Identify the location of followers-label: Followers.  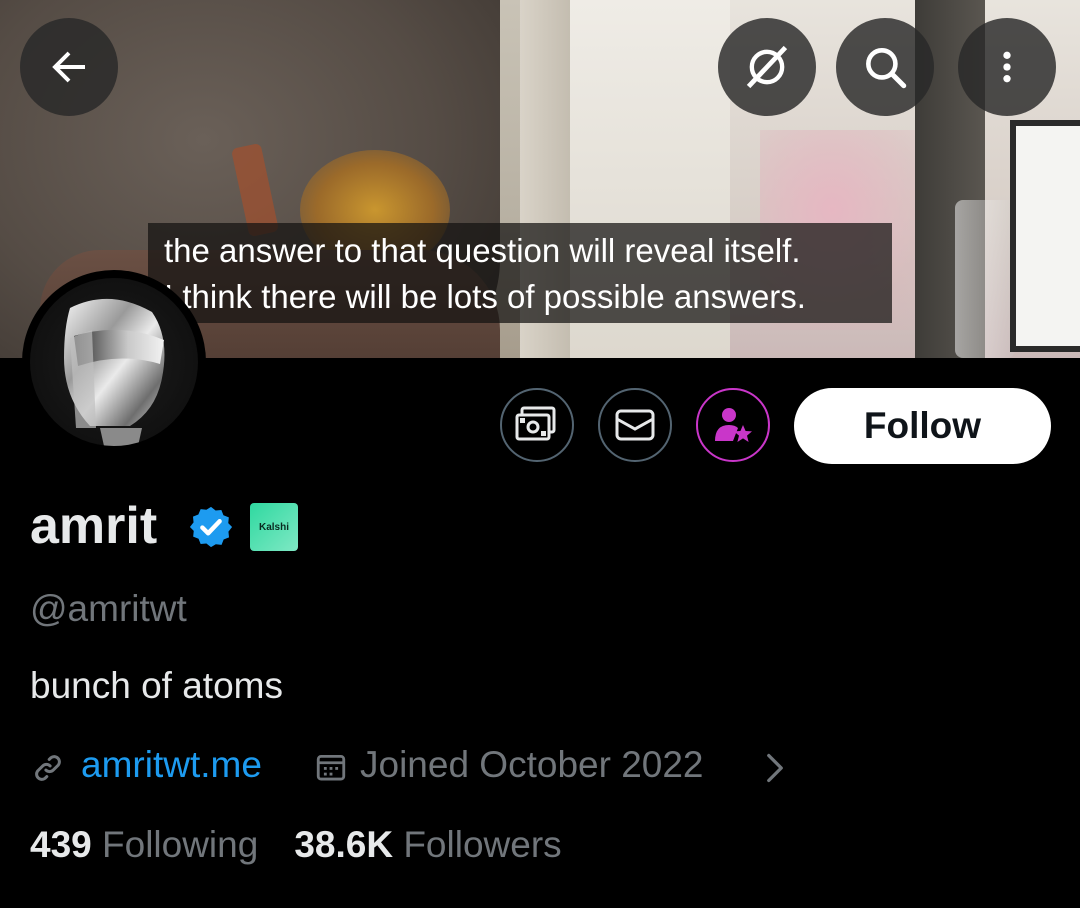
(482, 844).